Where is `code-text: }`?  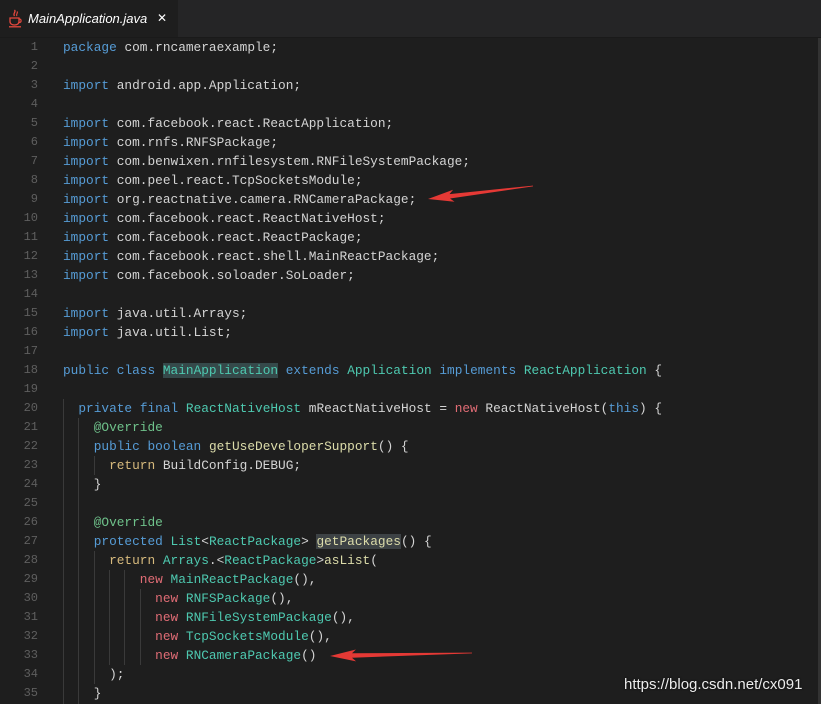 code-text: } is located at coordinates (82, 484).